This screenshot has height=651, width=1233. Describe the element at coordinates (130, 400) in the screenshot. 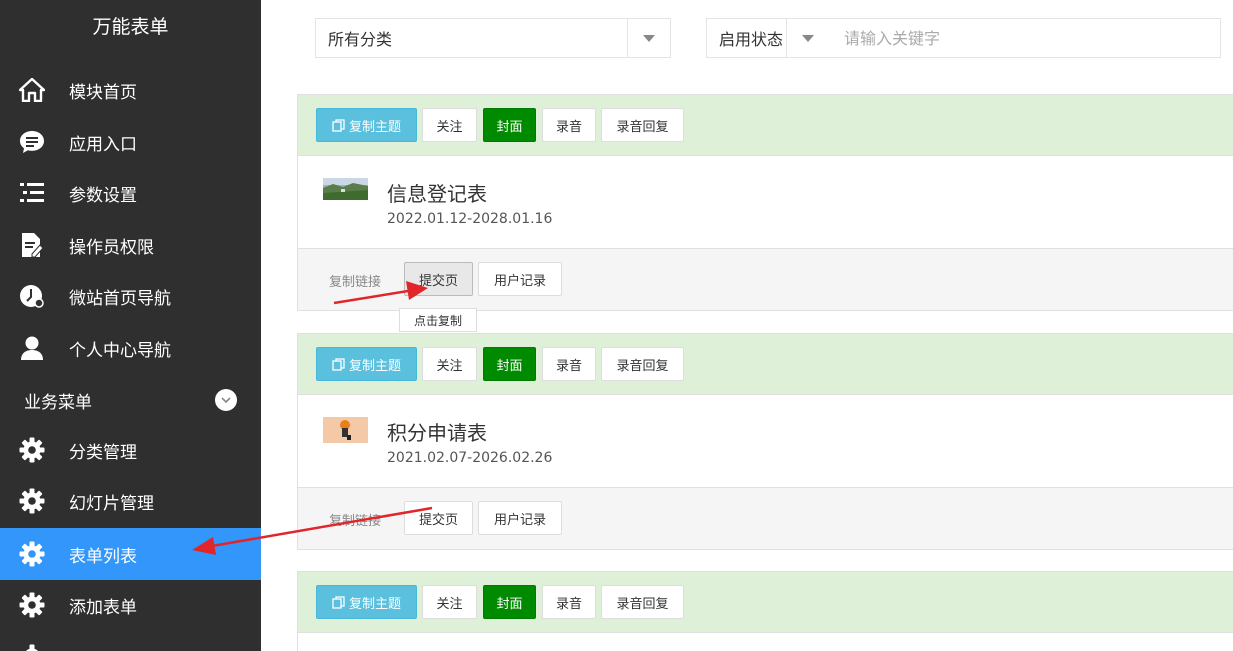

I see `business-menu-section: 业务菜单` at that location.